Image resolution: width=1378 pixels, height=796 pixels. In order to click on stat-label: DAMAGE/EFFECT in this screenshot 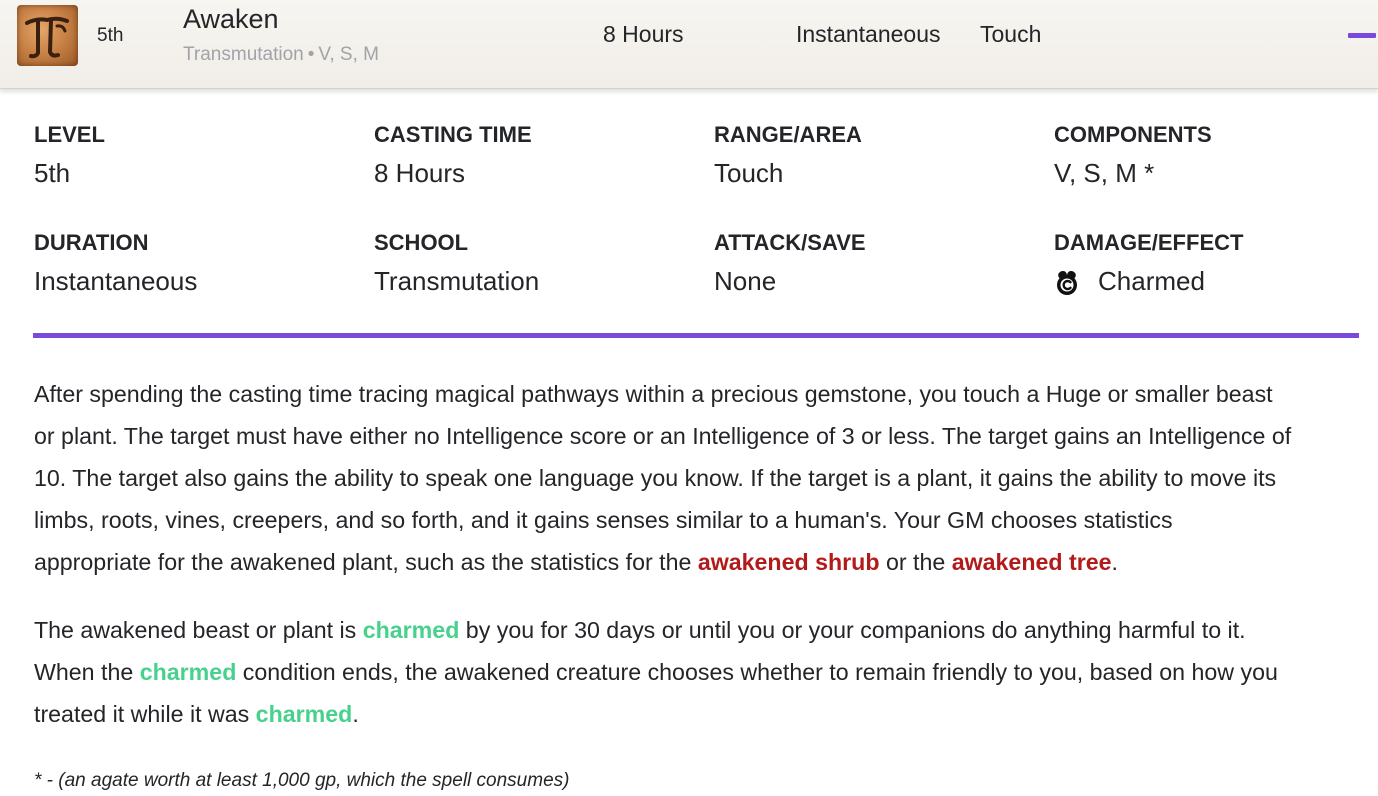, I will do `click(1149, 242)`.